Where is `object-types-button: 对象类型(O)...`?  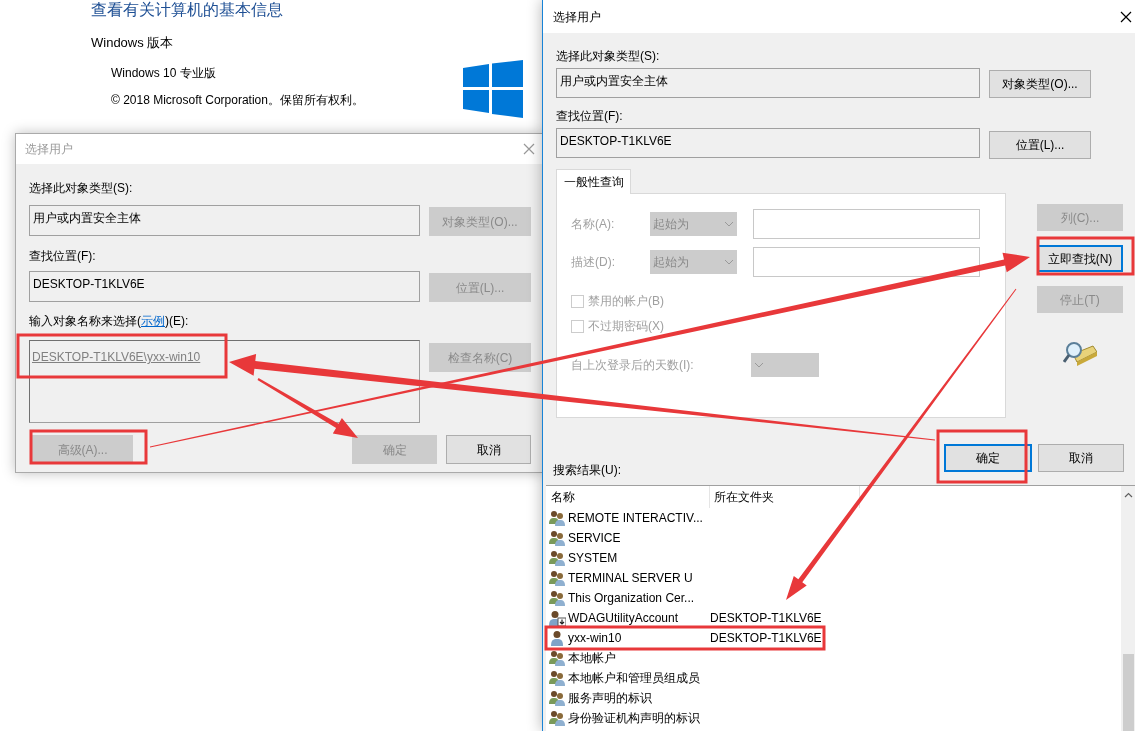
object-types-button: 对象类型(O)... is located at coordinates (1040, 84).